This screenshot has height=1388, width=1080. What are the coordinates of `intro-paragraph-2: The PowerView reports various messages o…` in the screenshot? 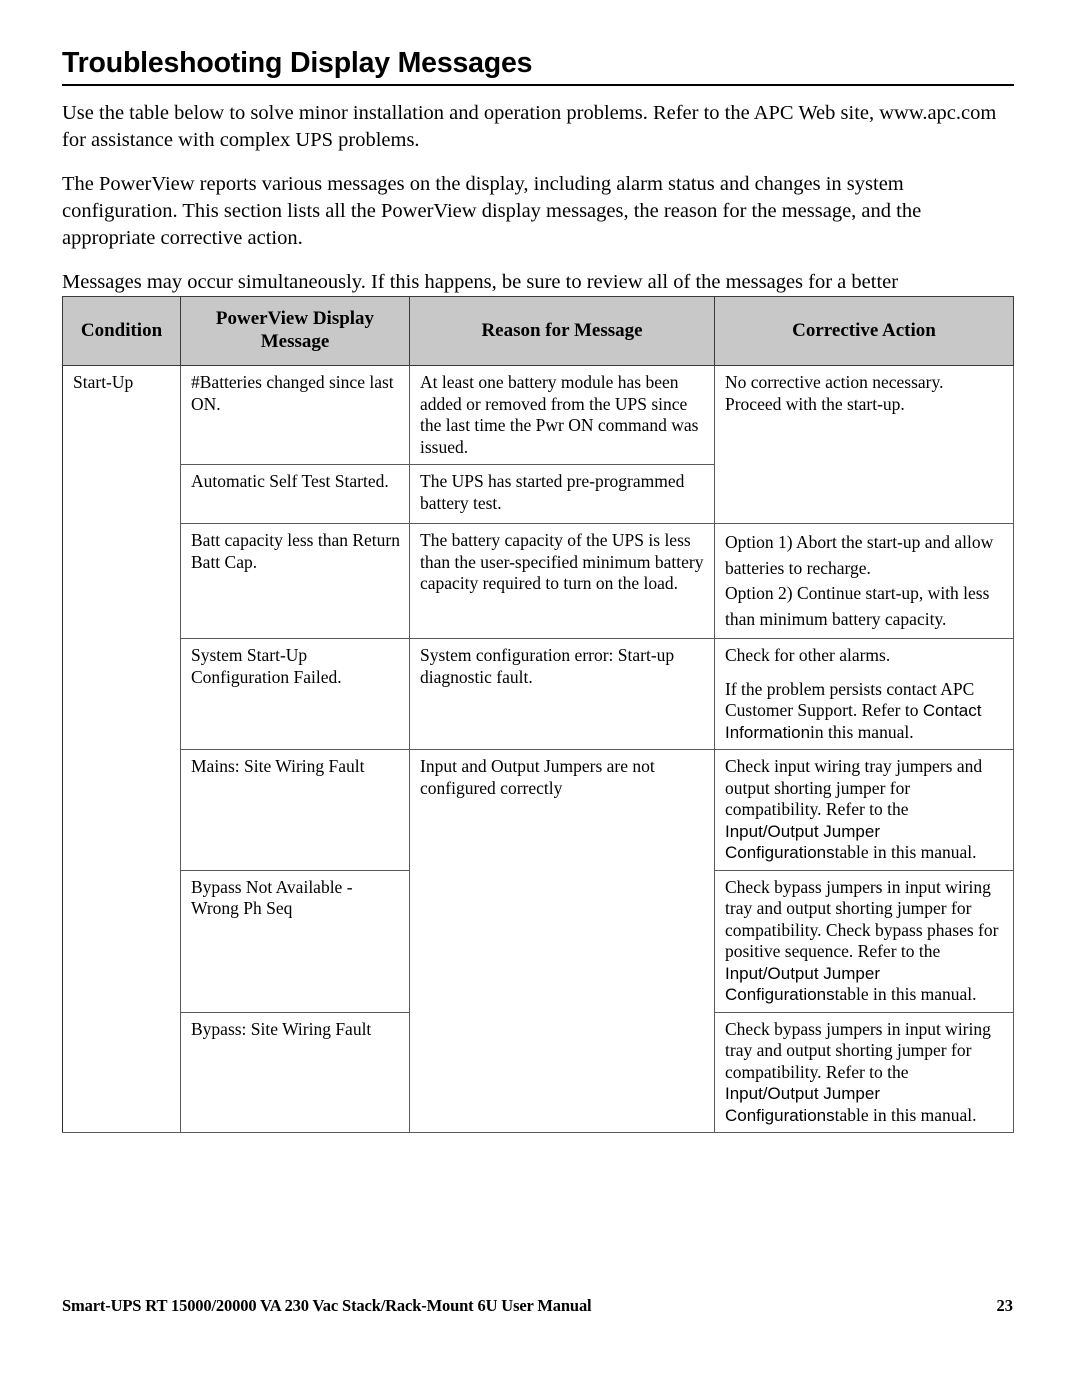 It's located at (492, 211).